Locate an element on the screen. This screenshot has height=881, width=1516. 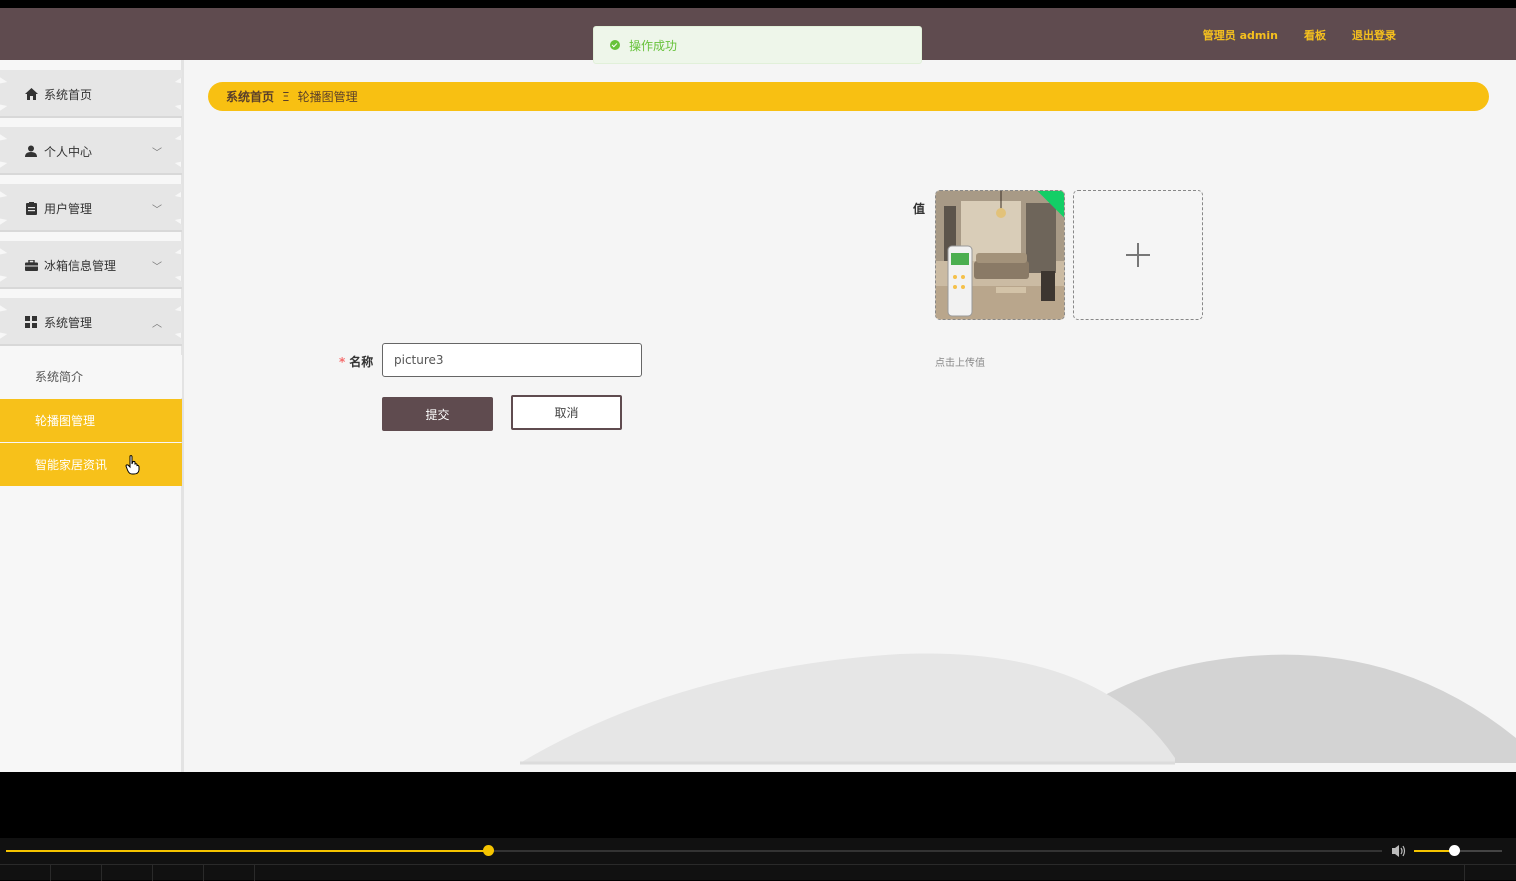
upload-tip: 点击上传值 is located at coordinates (960, 363).